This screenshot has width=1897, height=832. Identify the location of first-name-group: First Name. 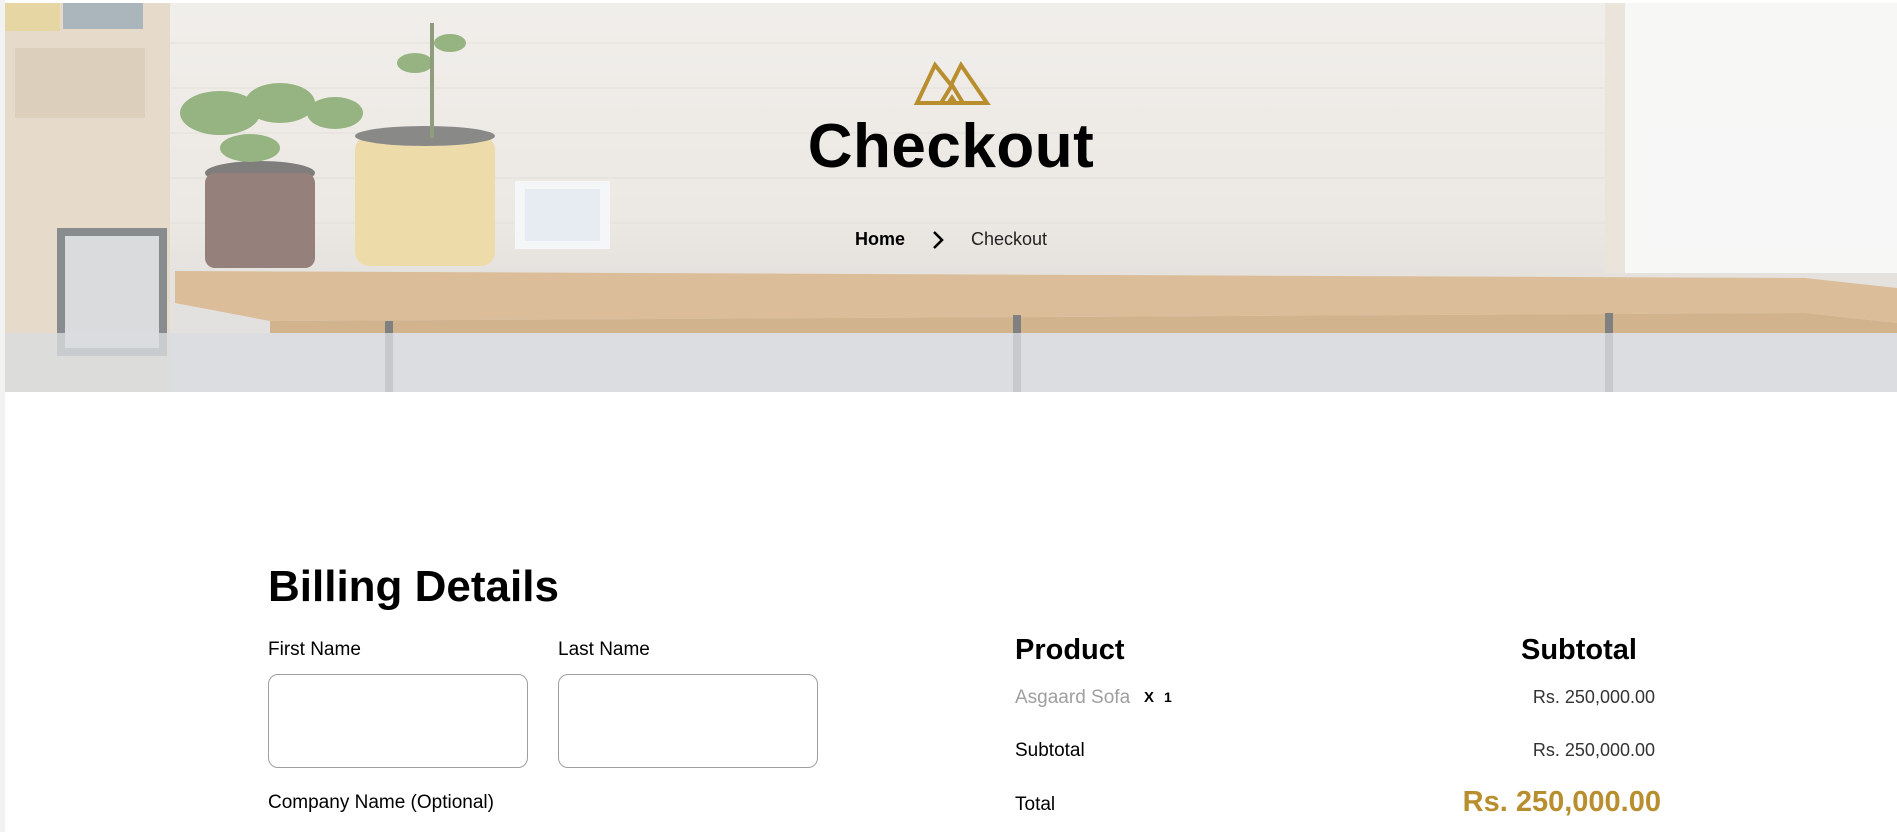
(398, 703).